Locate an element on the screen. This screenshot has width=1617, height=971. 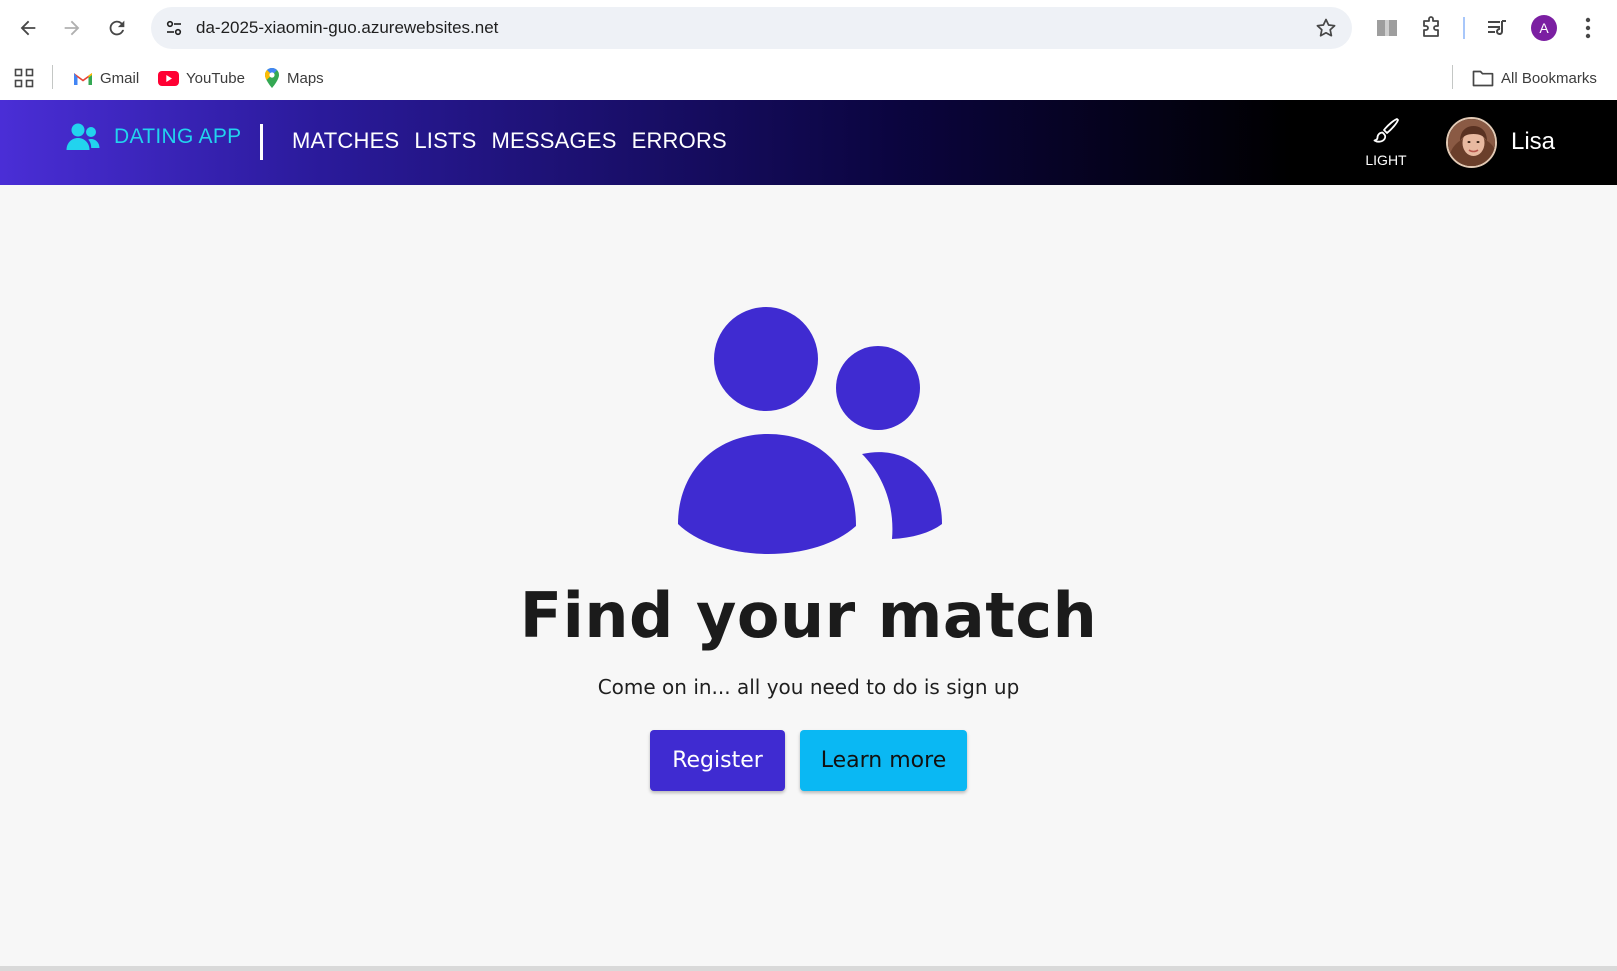
url-text: da-2025-xiaomin-guo.azurewebsites.net is located at coordinates (347, 28).